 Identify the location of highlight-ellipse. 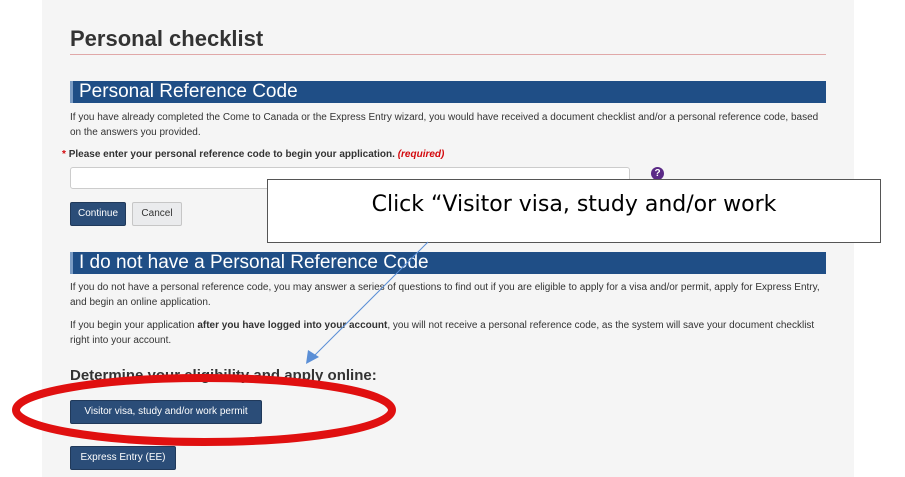
(204, 410).